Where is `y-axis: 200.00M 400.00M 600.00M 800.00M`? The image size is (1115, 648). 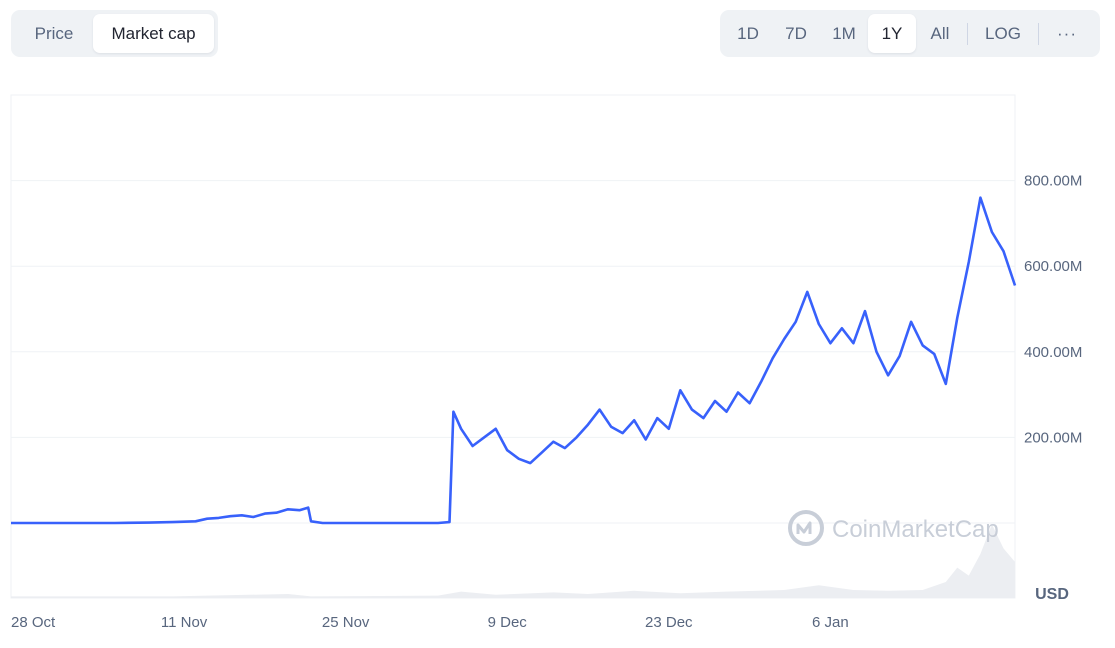
y-axis: 200.00M 400.00M 600.00M 800.00M is located at coordinates (1053, 310).